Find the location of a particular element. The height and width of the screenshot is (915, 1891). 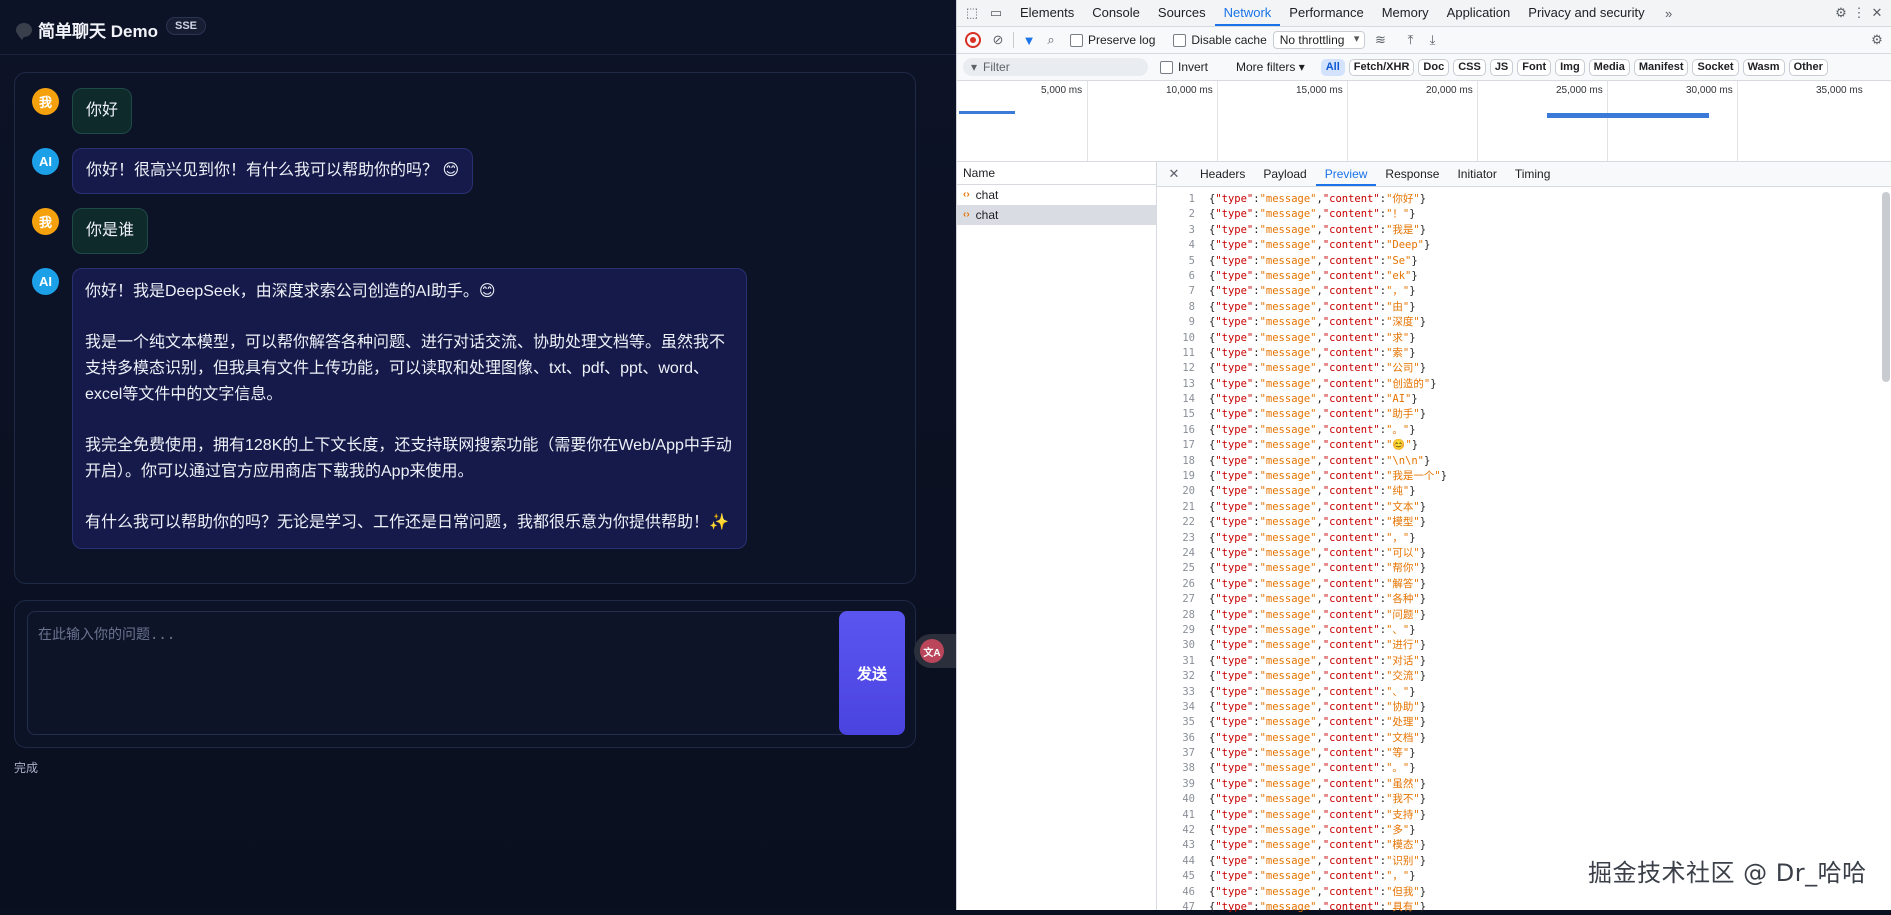

filter-chip-other: Other is located at coordinates (1808, 67).